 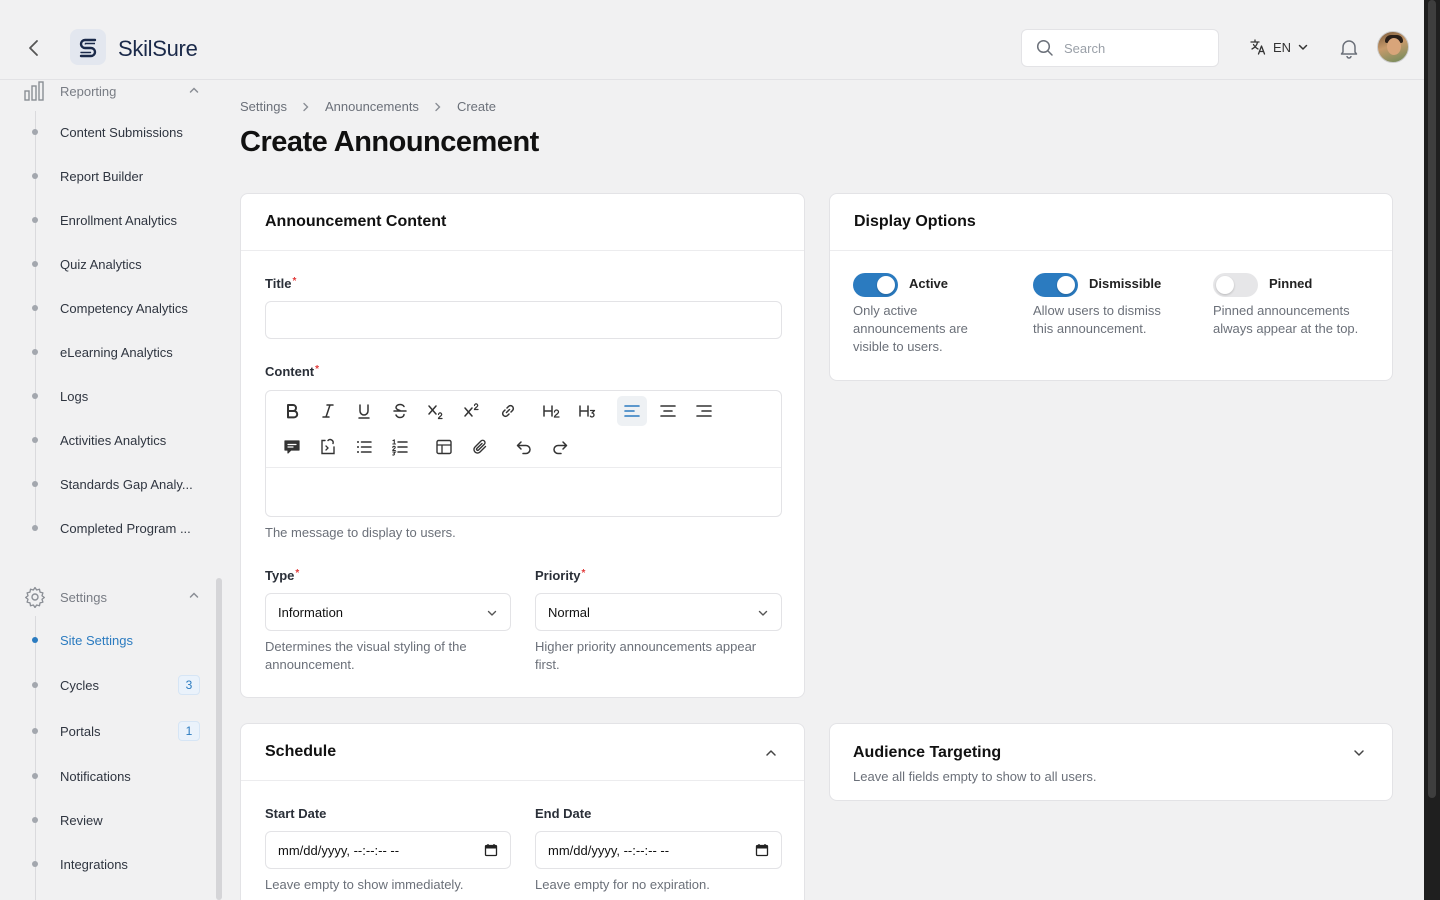 I want to click on italic-icon, so click(x=328, y=411).